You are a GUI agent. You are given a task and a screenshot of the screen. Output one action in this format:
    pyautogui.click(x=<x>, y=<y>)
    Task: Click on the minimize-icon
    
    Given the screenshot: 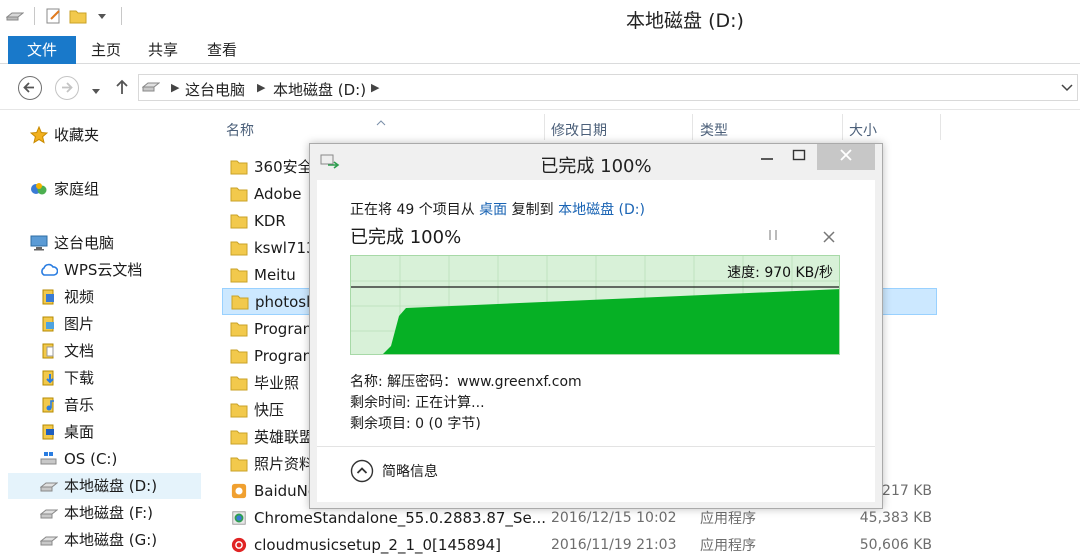 What is the action you would take?
    pyautogui.click(x=767, y=159)
    